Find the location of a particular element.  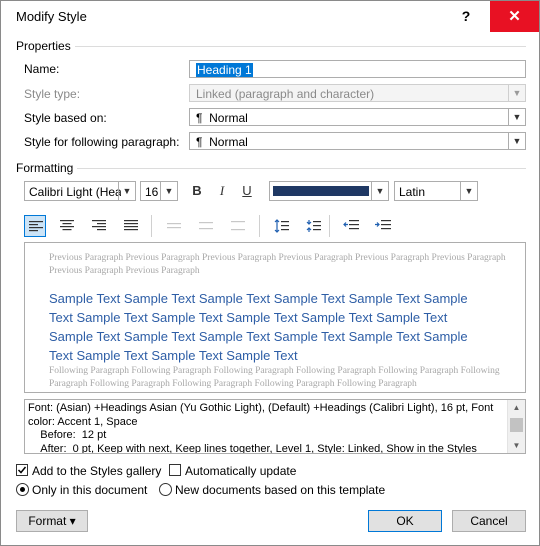

justify-button is located at coordinates (131, 226).